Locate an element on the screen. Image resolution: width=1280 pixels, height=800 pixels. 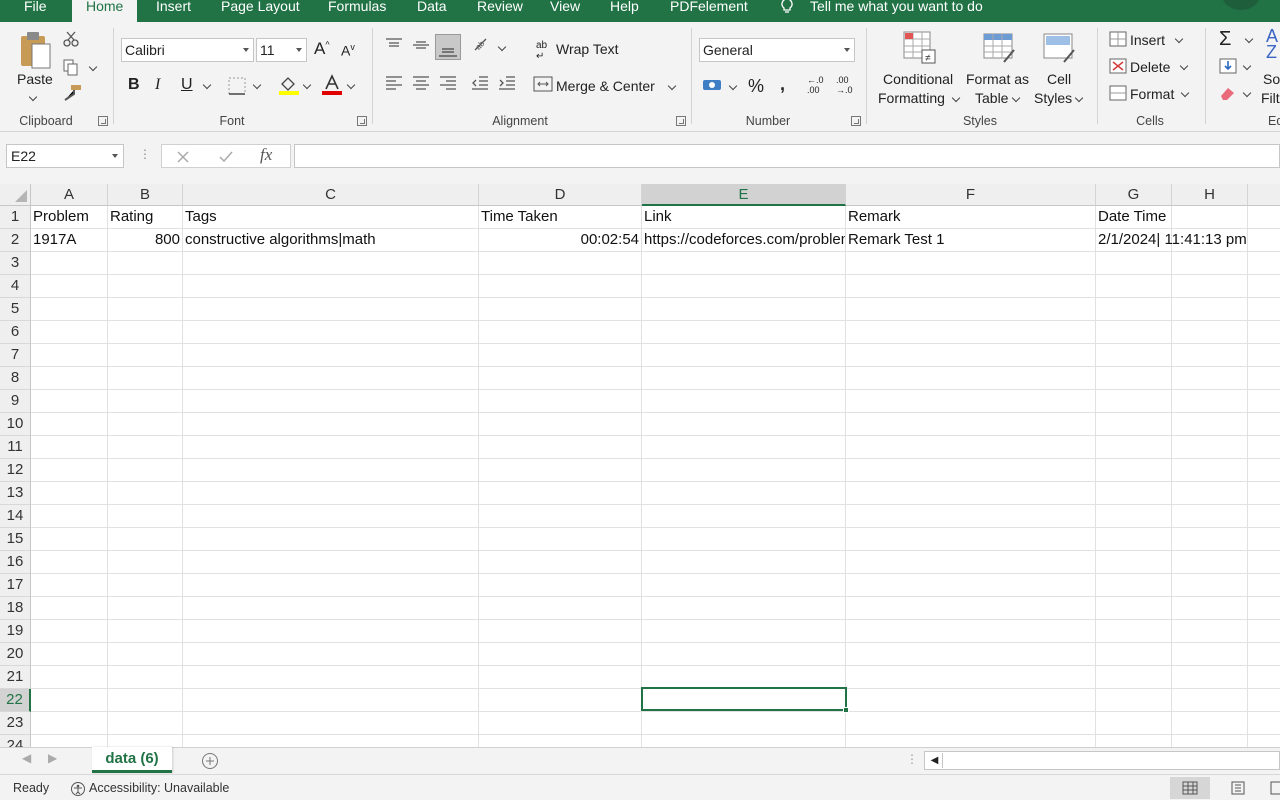
percent-style-button: % is located at coordinates (756, 86).